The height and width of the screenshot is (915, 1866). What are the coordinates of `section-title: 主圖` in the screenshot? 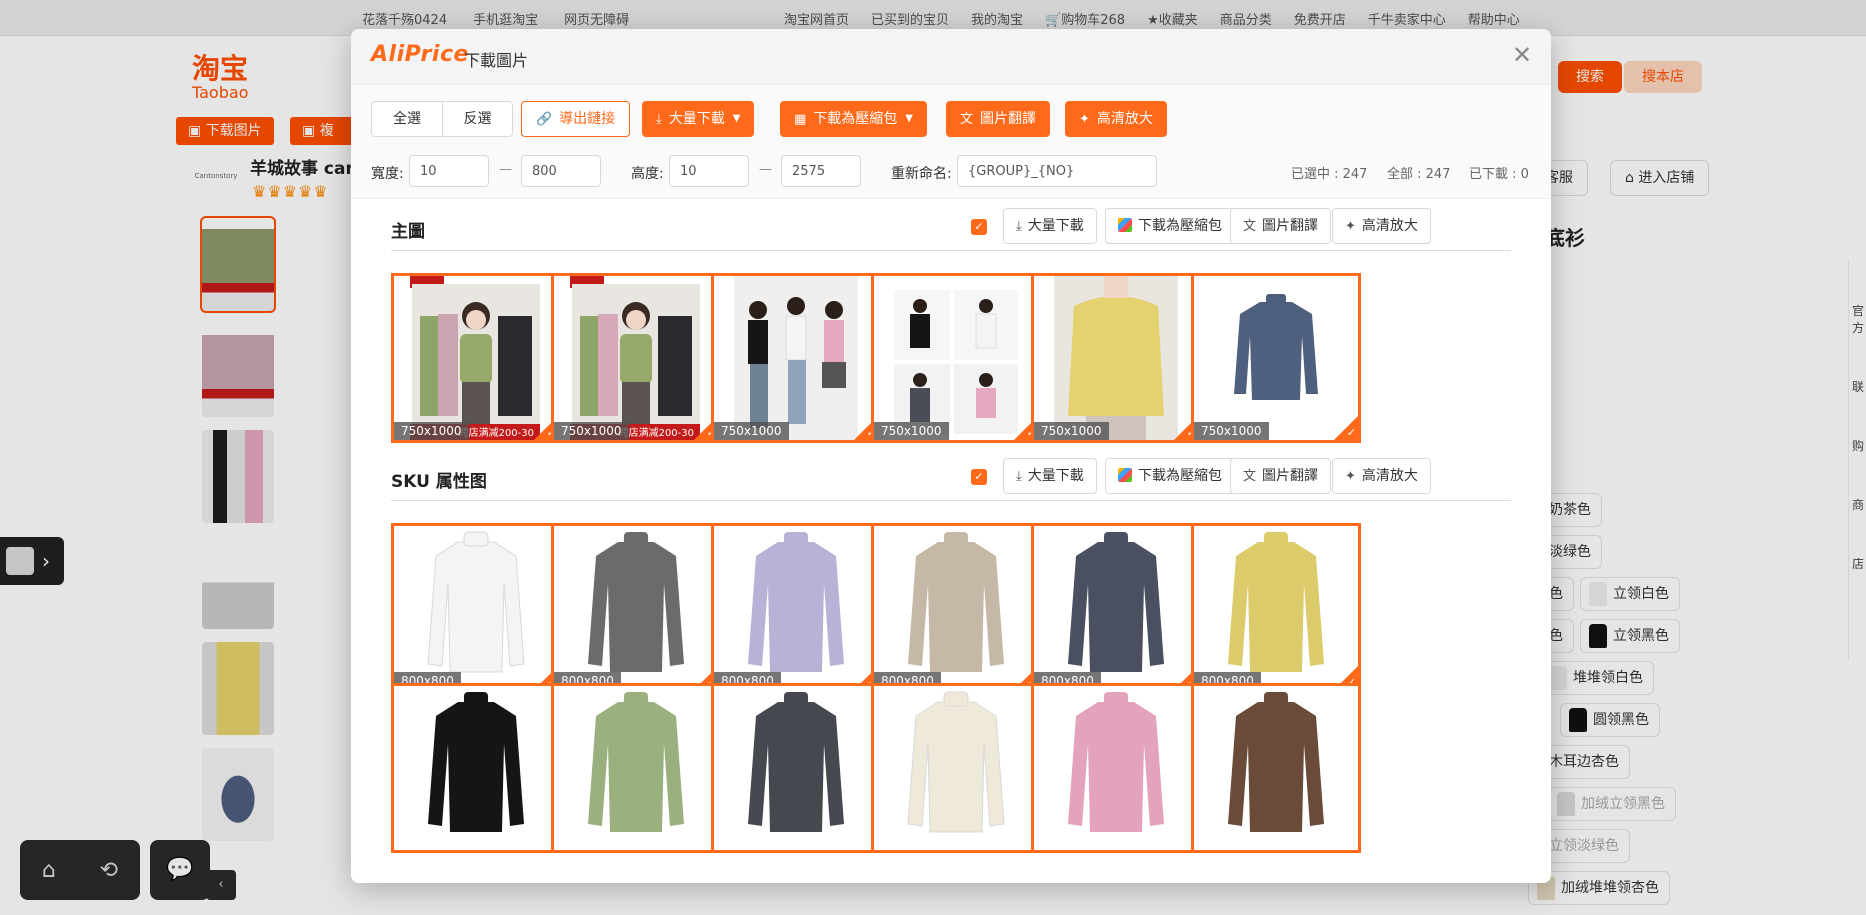 It's located at (408, 232).